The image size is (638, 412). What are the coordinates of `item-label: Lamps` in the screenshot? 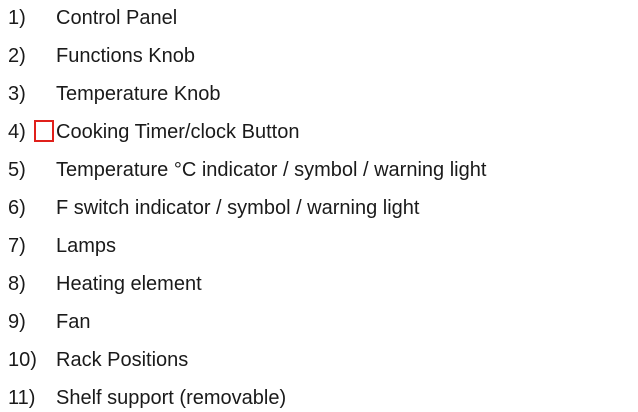 It's located at (86, 246).